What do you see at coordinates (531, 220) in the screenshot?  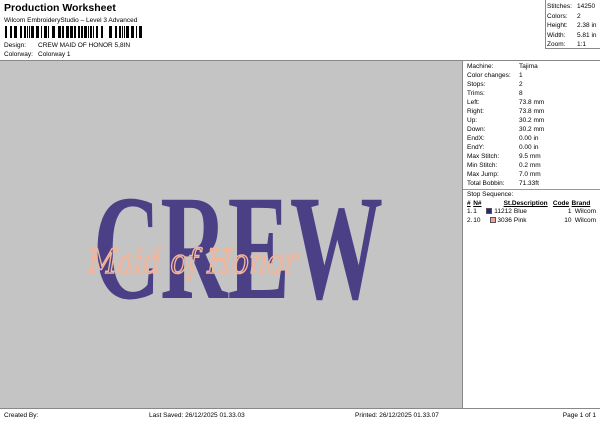 I see `stop-row: 2. 10 3036 Pink 10 Wilcom` at bounding box center [531, 220].